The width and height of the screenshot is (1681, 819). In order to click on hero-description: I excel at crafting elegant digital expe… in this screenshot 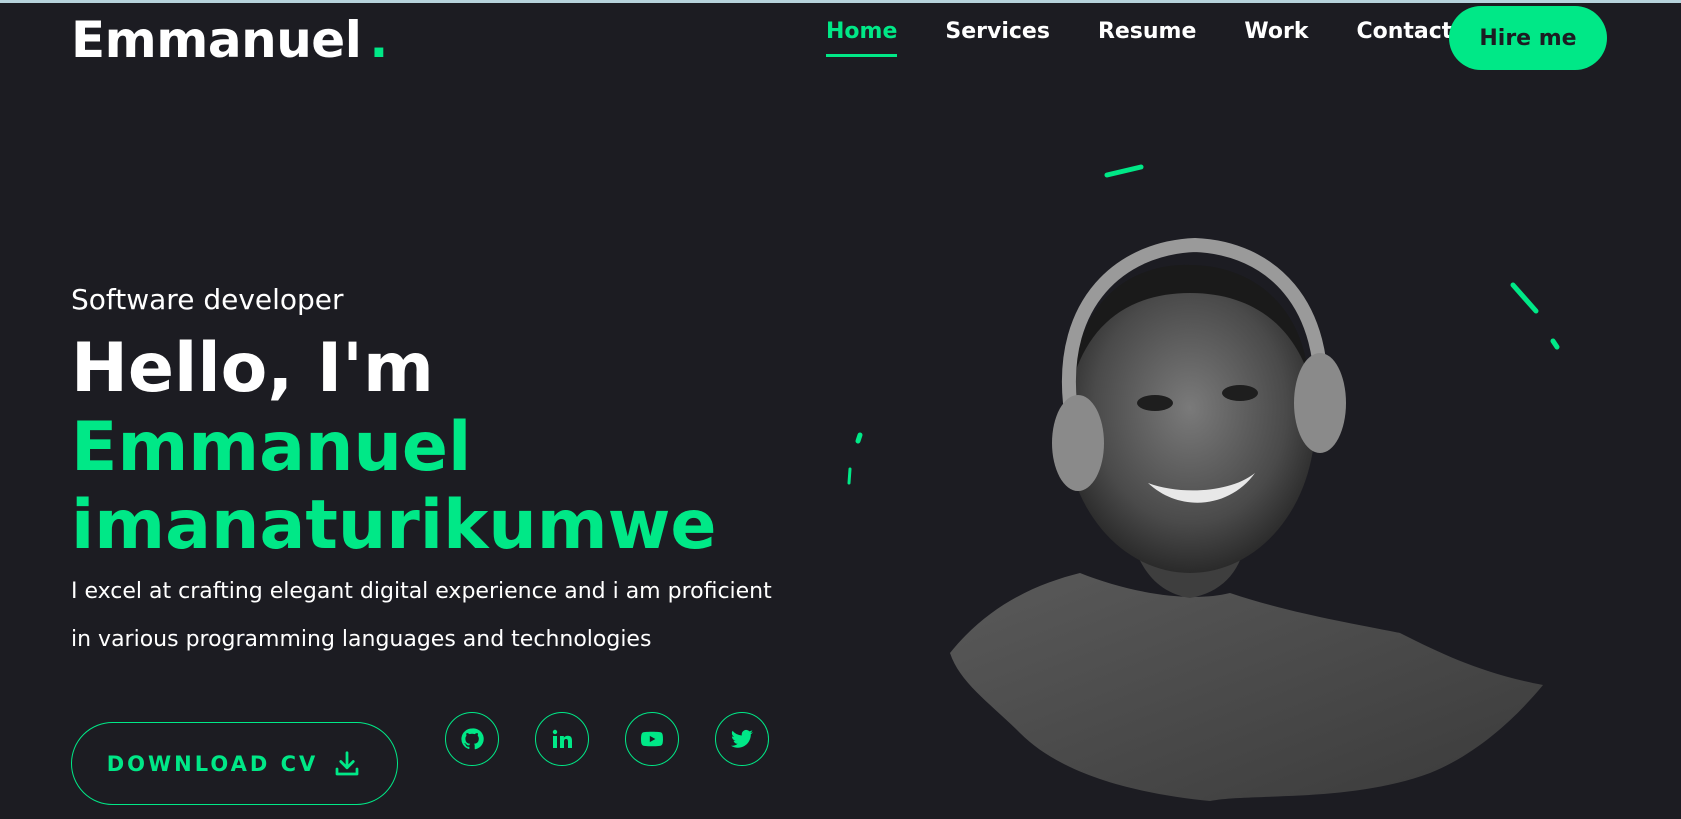, I will do `click(421, 615)`.